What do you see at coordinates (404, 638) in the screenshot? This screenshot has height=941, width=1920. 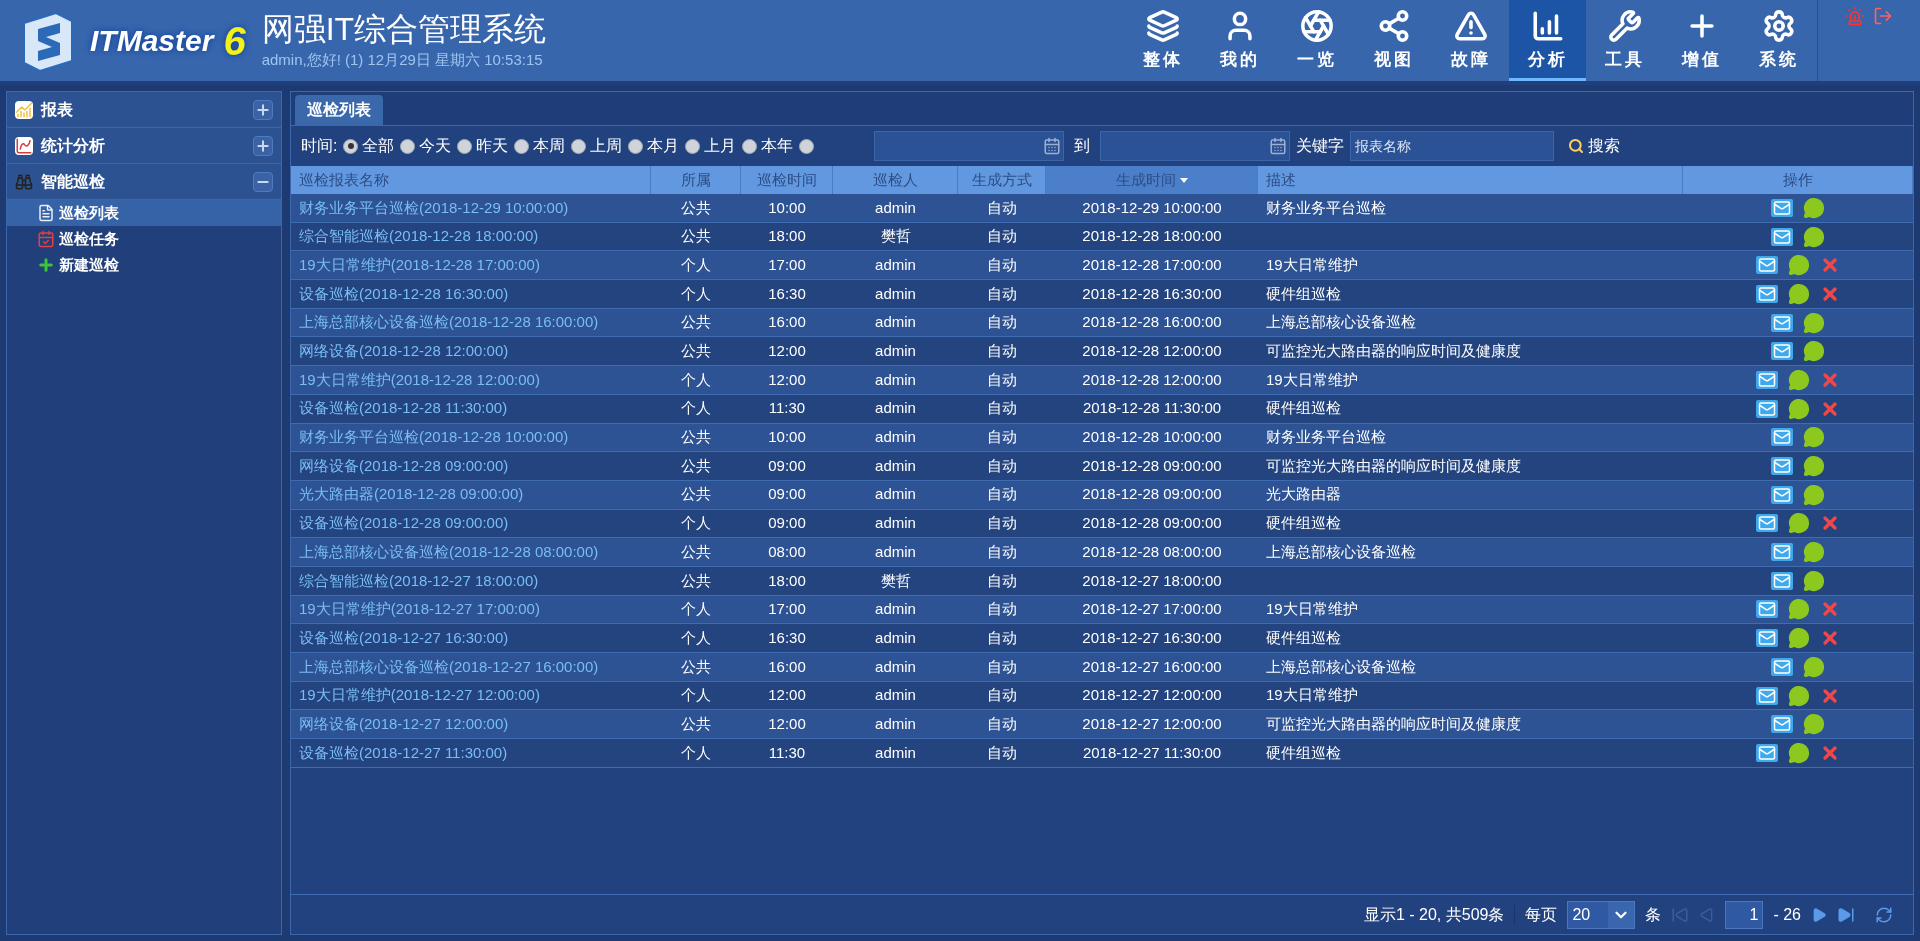 I see `report-link: 设备巡检(2018-12-27 16:30:00)` at bounding box center [404, 638].